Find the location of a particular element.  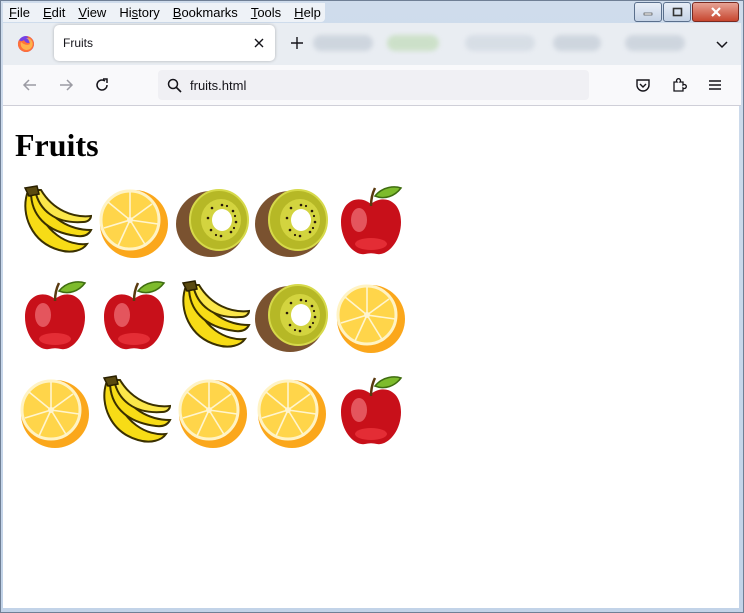

menu-item-file: File is located at coordinates (19, 12).